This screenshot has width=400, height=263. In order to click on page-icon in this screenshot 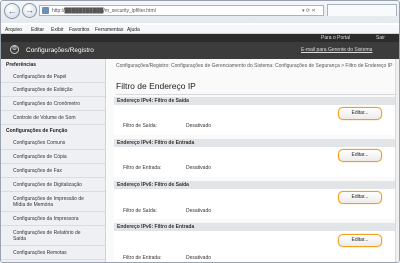, I will do `click(45, 10)`.